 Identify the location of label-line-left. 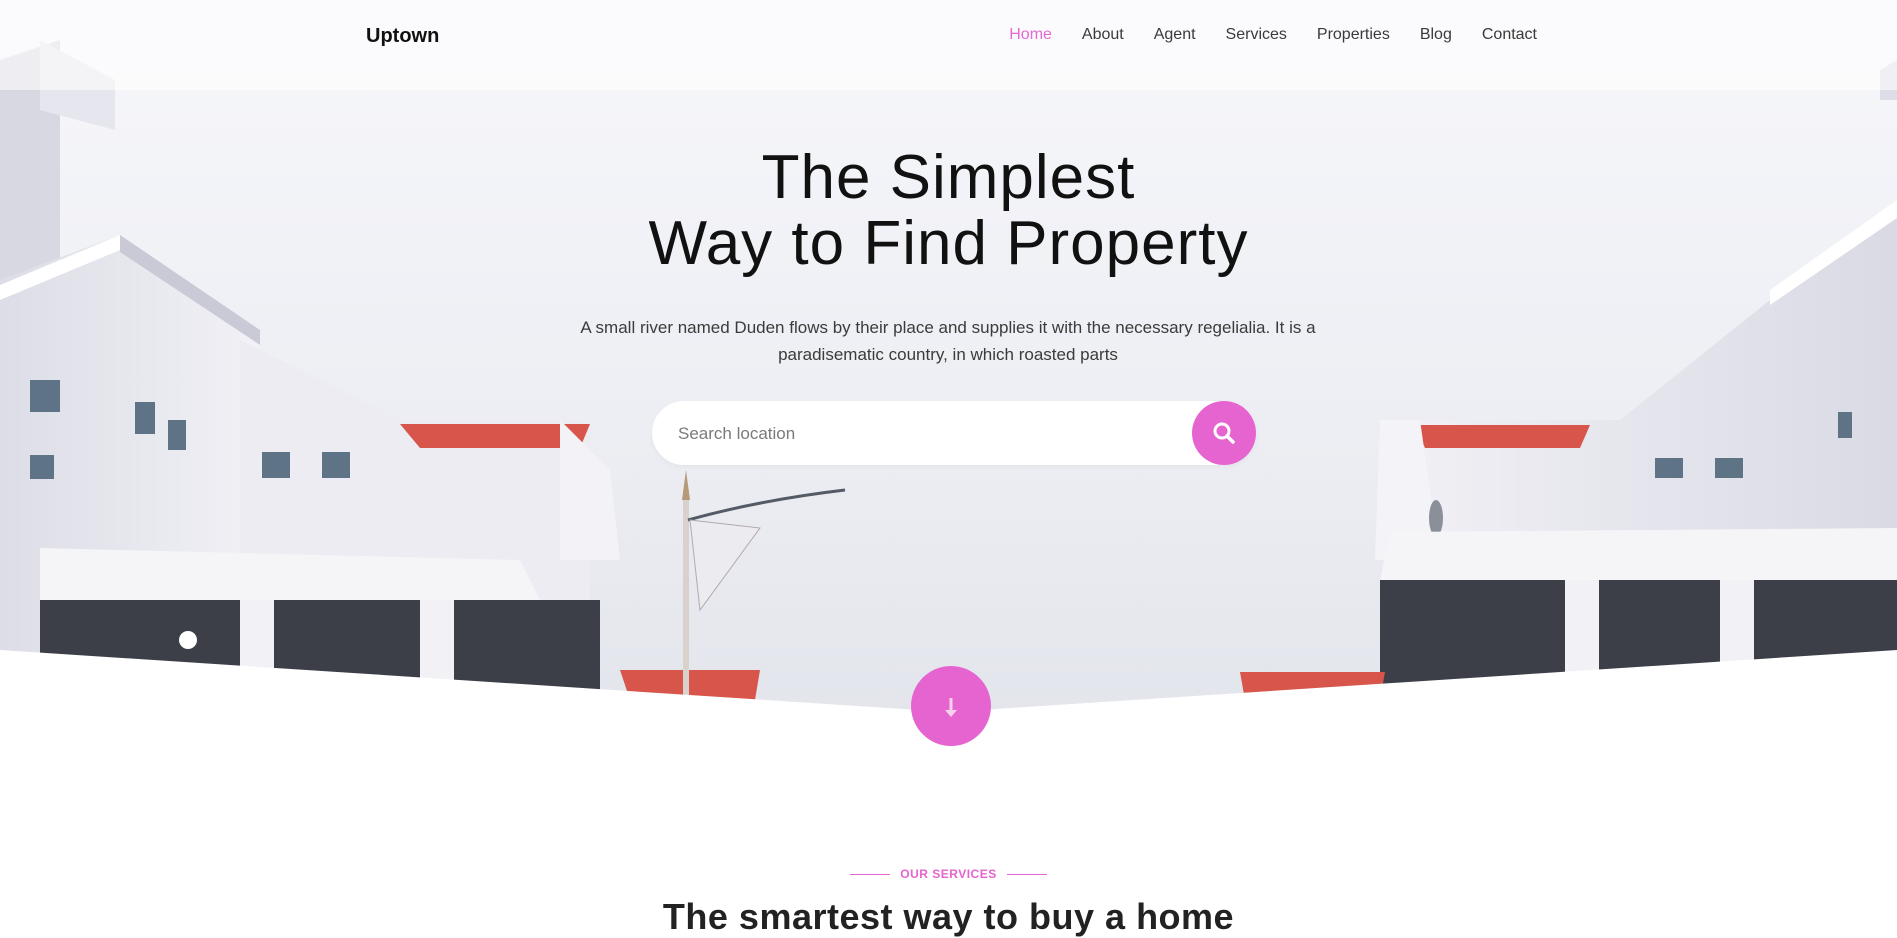
(870, 875).